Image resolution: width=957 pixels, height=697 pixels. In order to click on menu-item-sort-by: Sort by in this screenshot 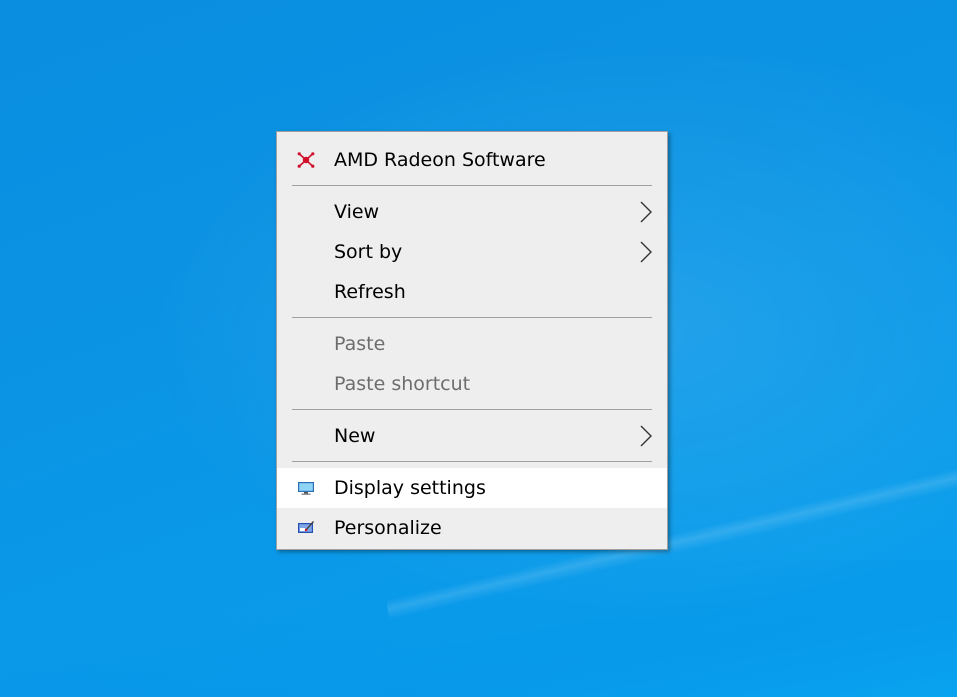, I will do `click(472, 252)`.